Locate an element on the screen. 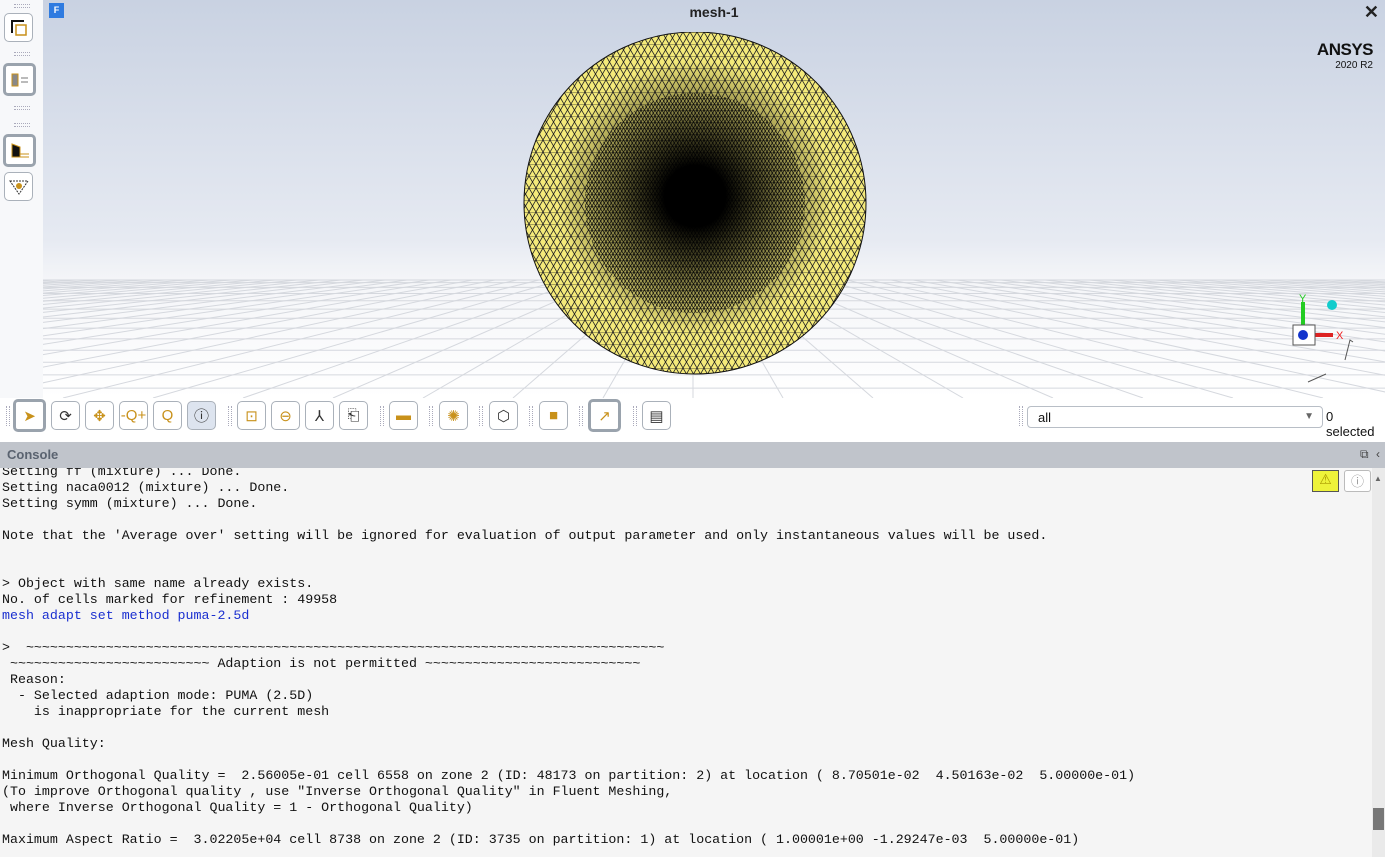  console-line: Setting symm (mixture) ... Done. is located at coordinates (130, 503).